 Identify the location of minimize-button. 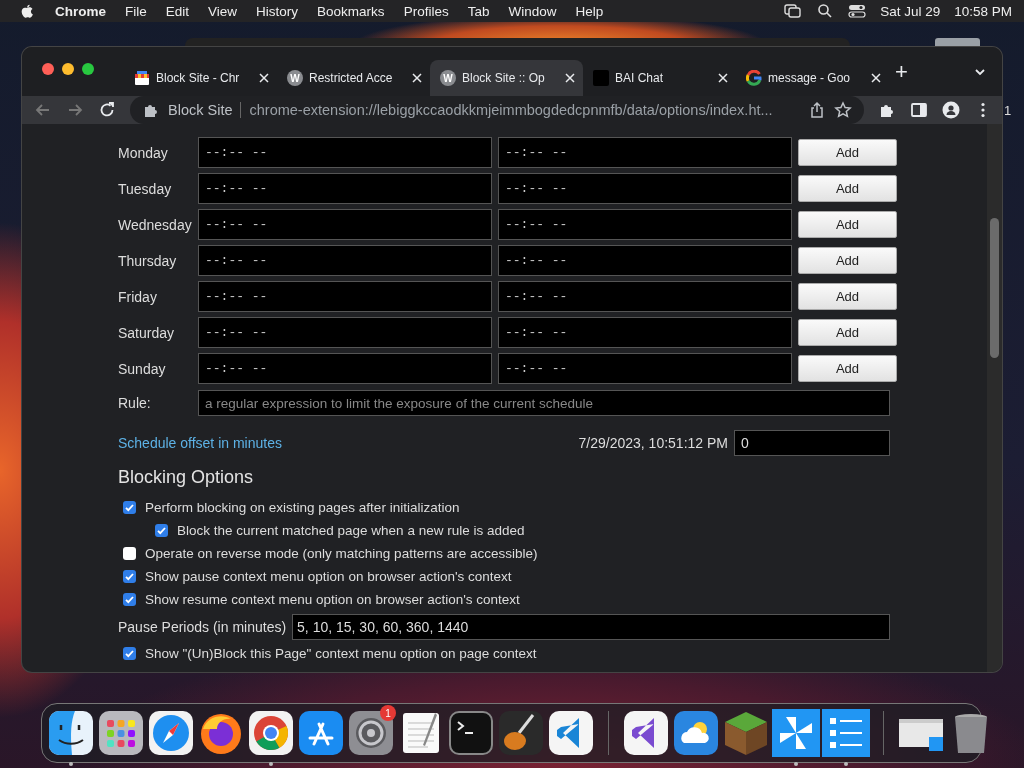
(68, 68).